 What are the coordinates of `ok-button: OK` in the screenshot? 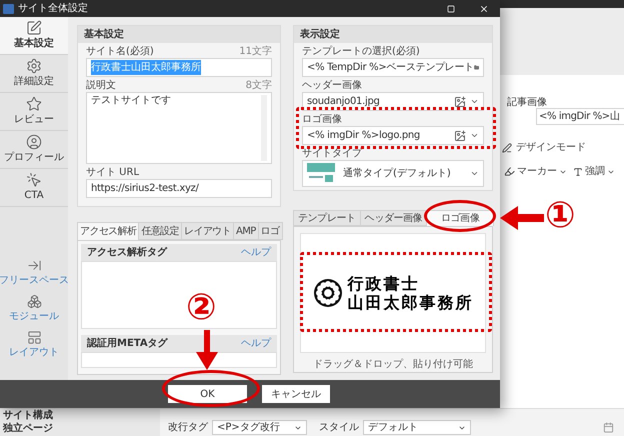 It's located at (207, 394).